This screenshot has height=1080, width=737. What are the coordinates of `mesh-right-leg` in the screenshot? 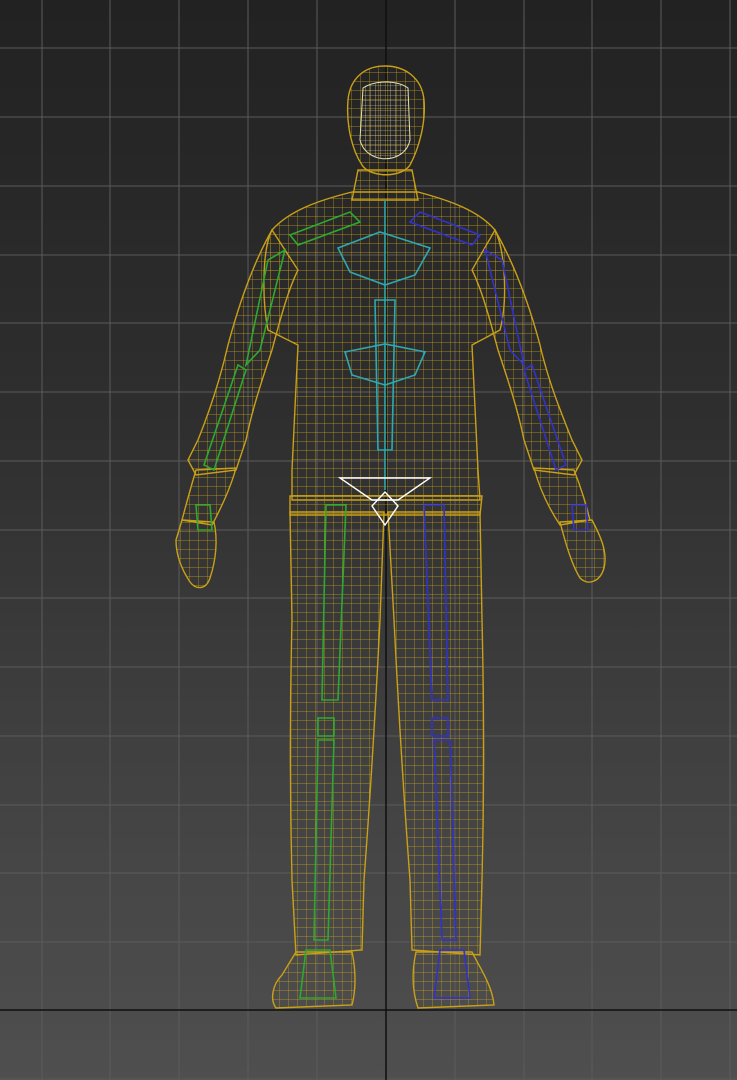 It's located at (436, 733).